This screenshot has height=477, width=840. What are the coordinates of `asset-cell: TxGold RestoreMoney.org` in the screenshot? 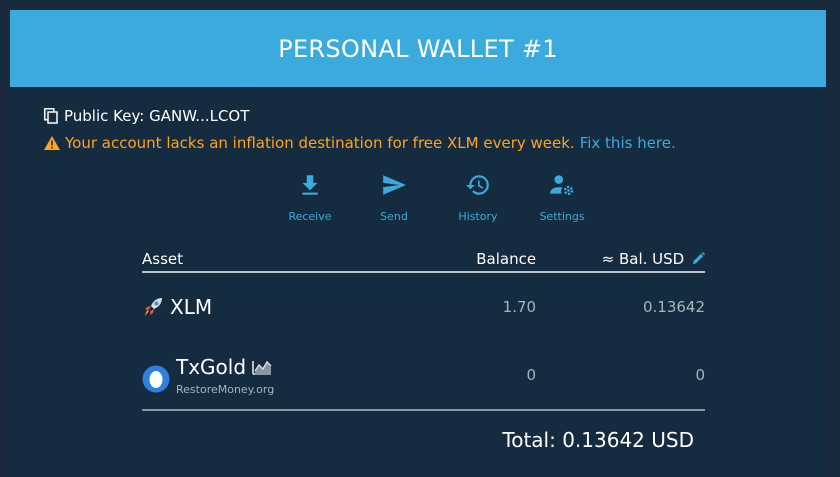 It's located at (271, 376).